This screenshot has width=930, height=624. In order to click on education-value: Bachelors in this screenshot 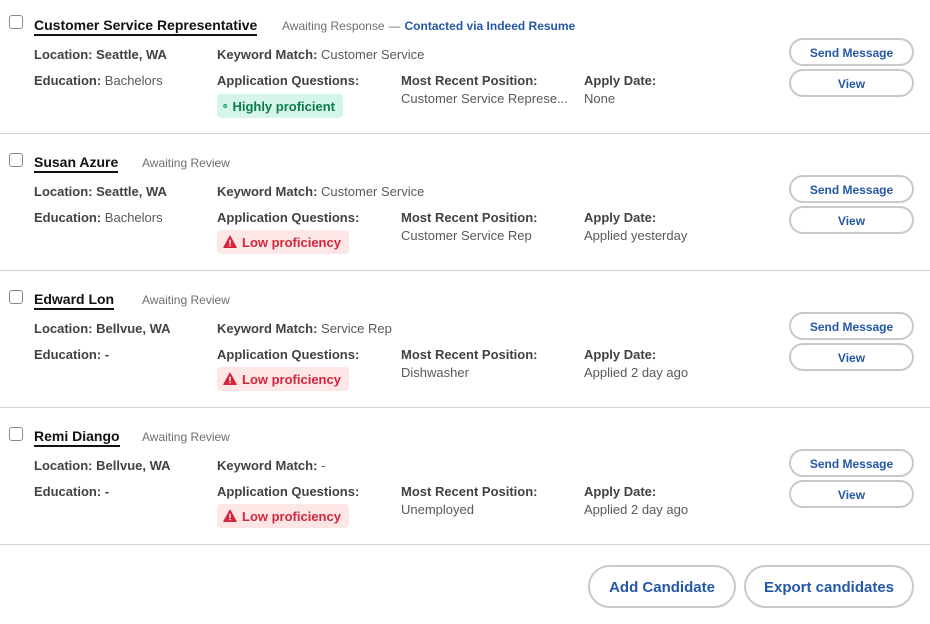, I will do `click(133, 217)`.